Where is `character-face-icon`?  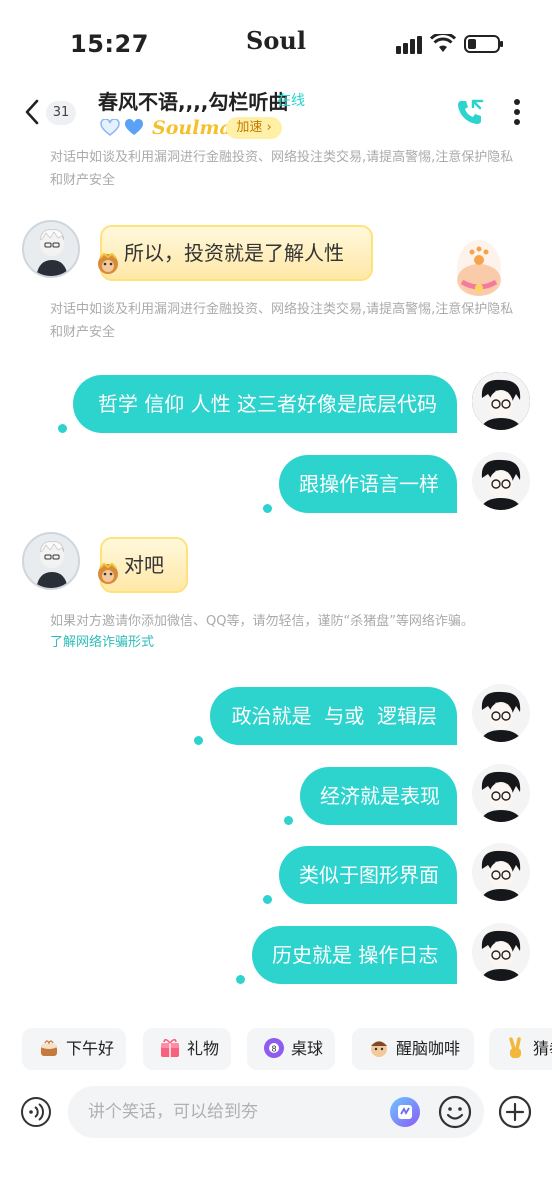 character-face-icon is located at coordinates (379, 1045).